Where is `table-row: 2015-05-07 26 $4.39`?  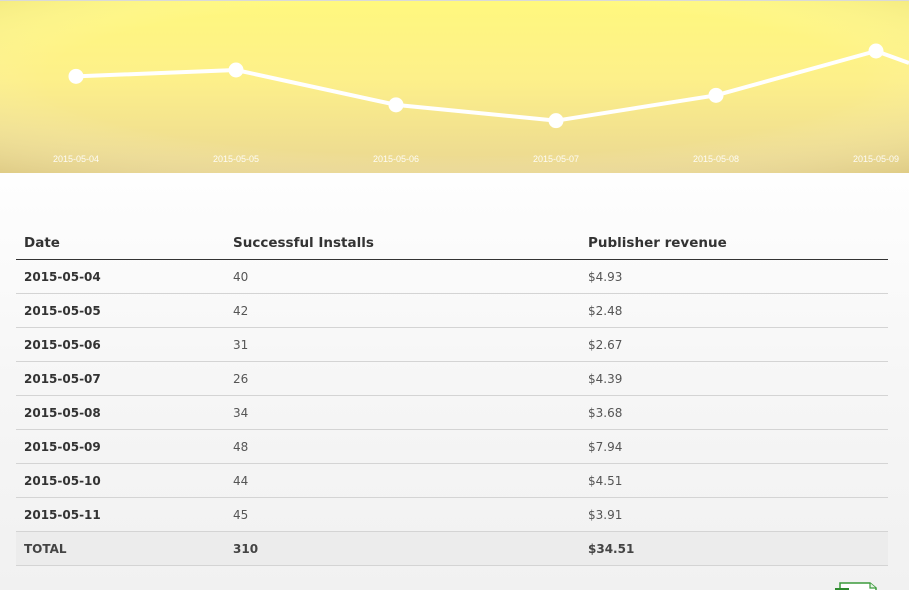
table-row: 2015-05-07 26 $4.39 is located at coordinates (452, 378).